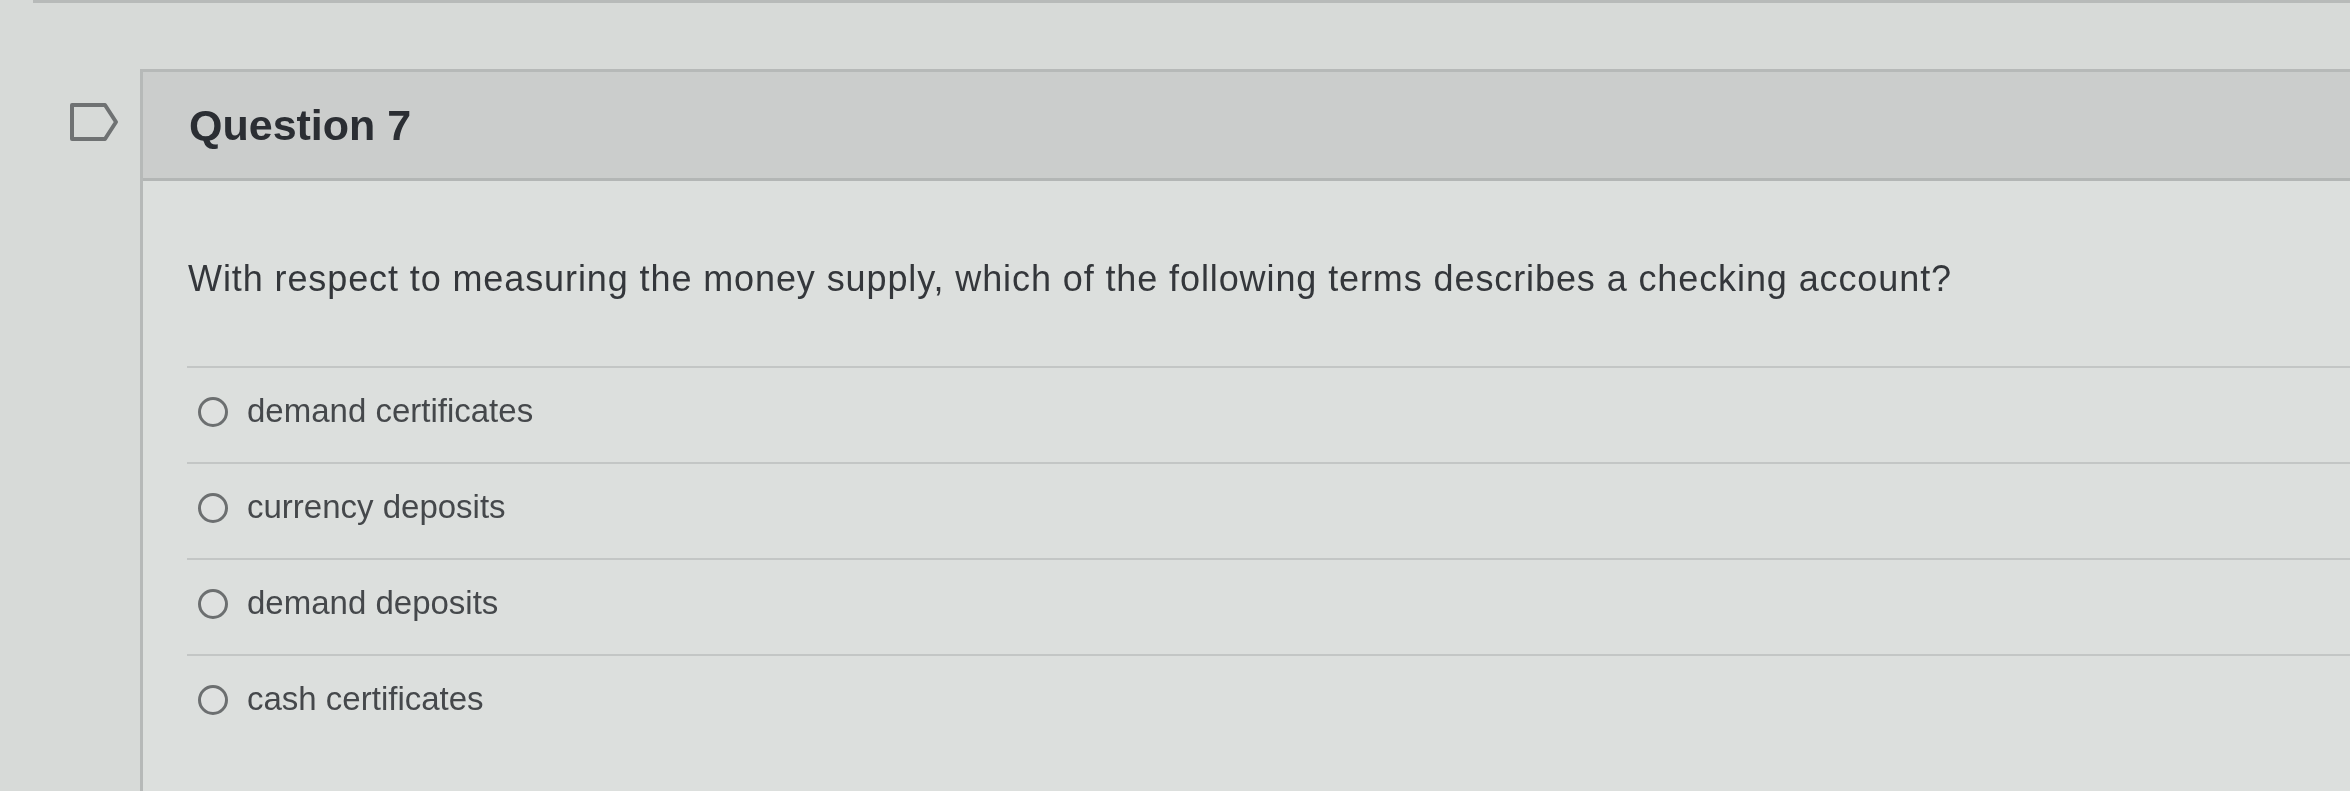  Describe the element at coordinates (365, 699) in the screenshot. I see `option-label: cash certificates` at that location.